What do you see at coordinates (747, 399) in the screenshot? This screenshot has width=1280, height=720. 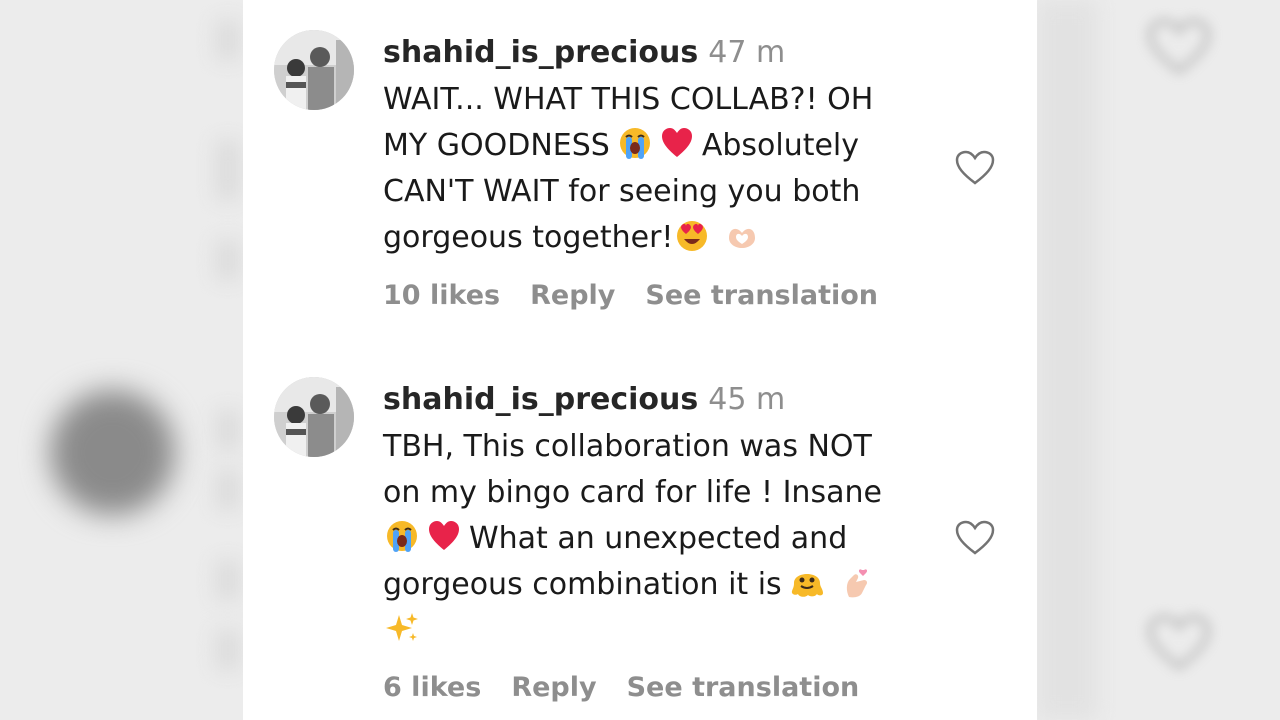 I see `comment-timestamp: 45 m` at bounding box center [747, 399].